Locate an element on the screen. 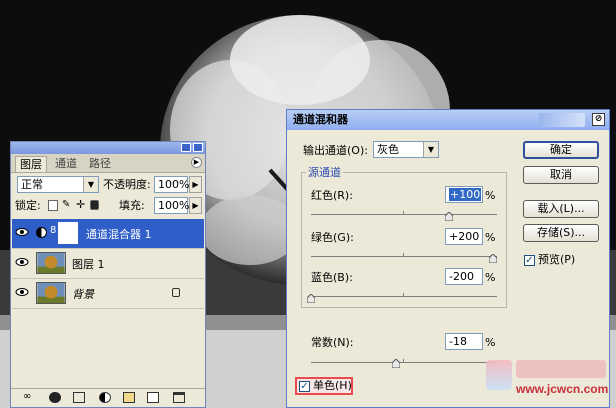 This screenshot has height=408, width=616. constant-input: -18 is located at coordinates (464, 341).